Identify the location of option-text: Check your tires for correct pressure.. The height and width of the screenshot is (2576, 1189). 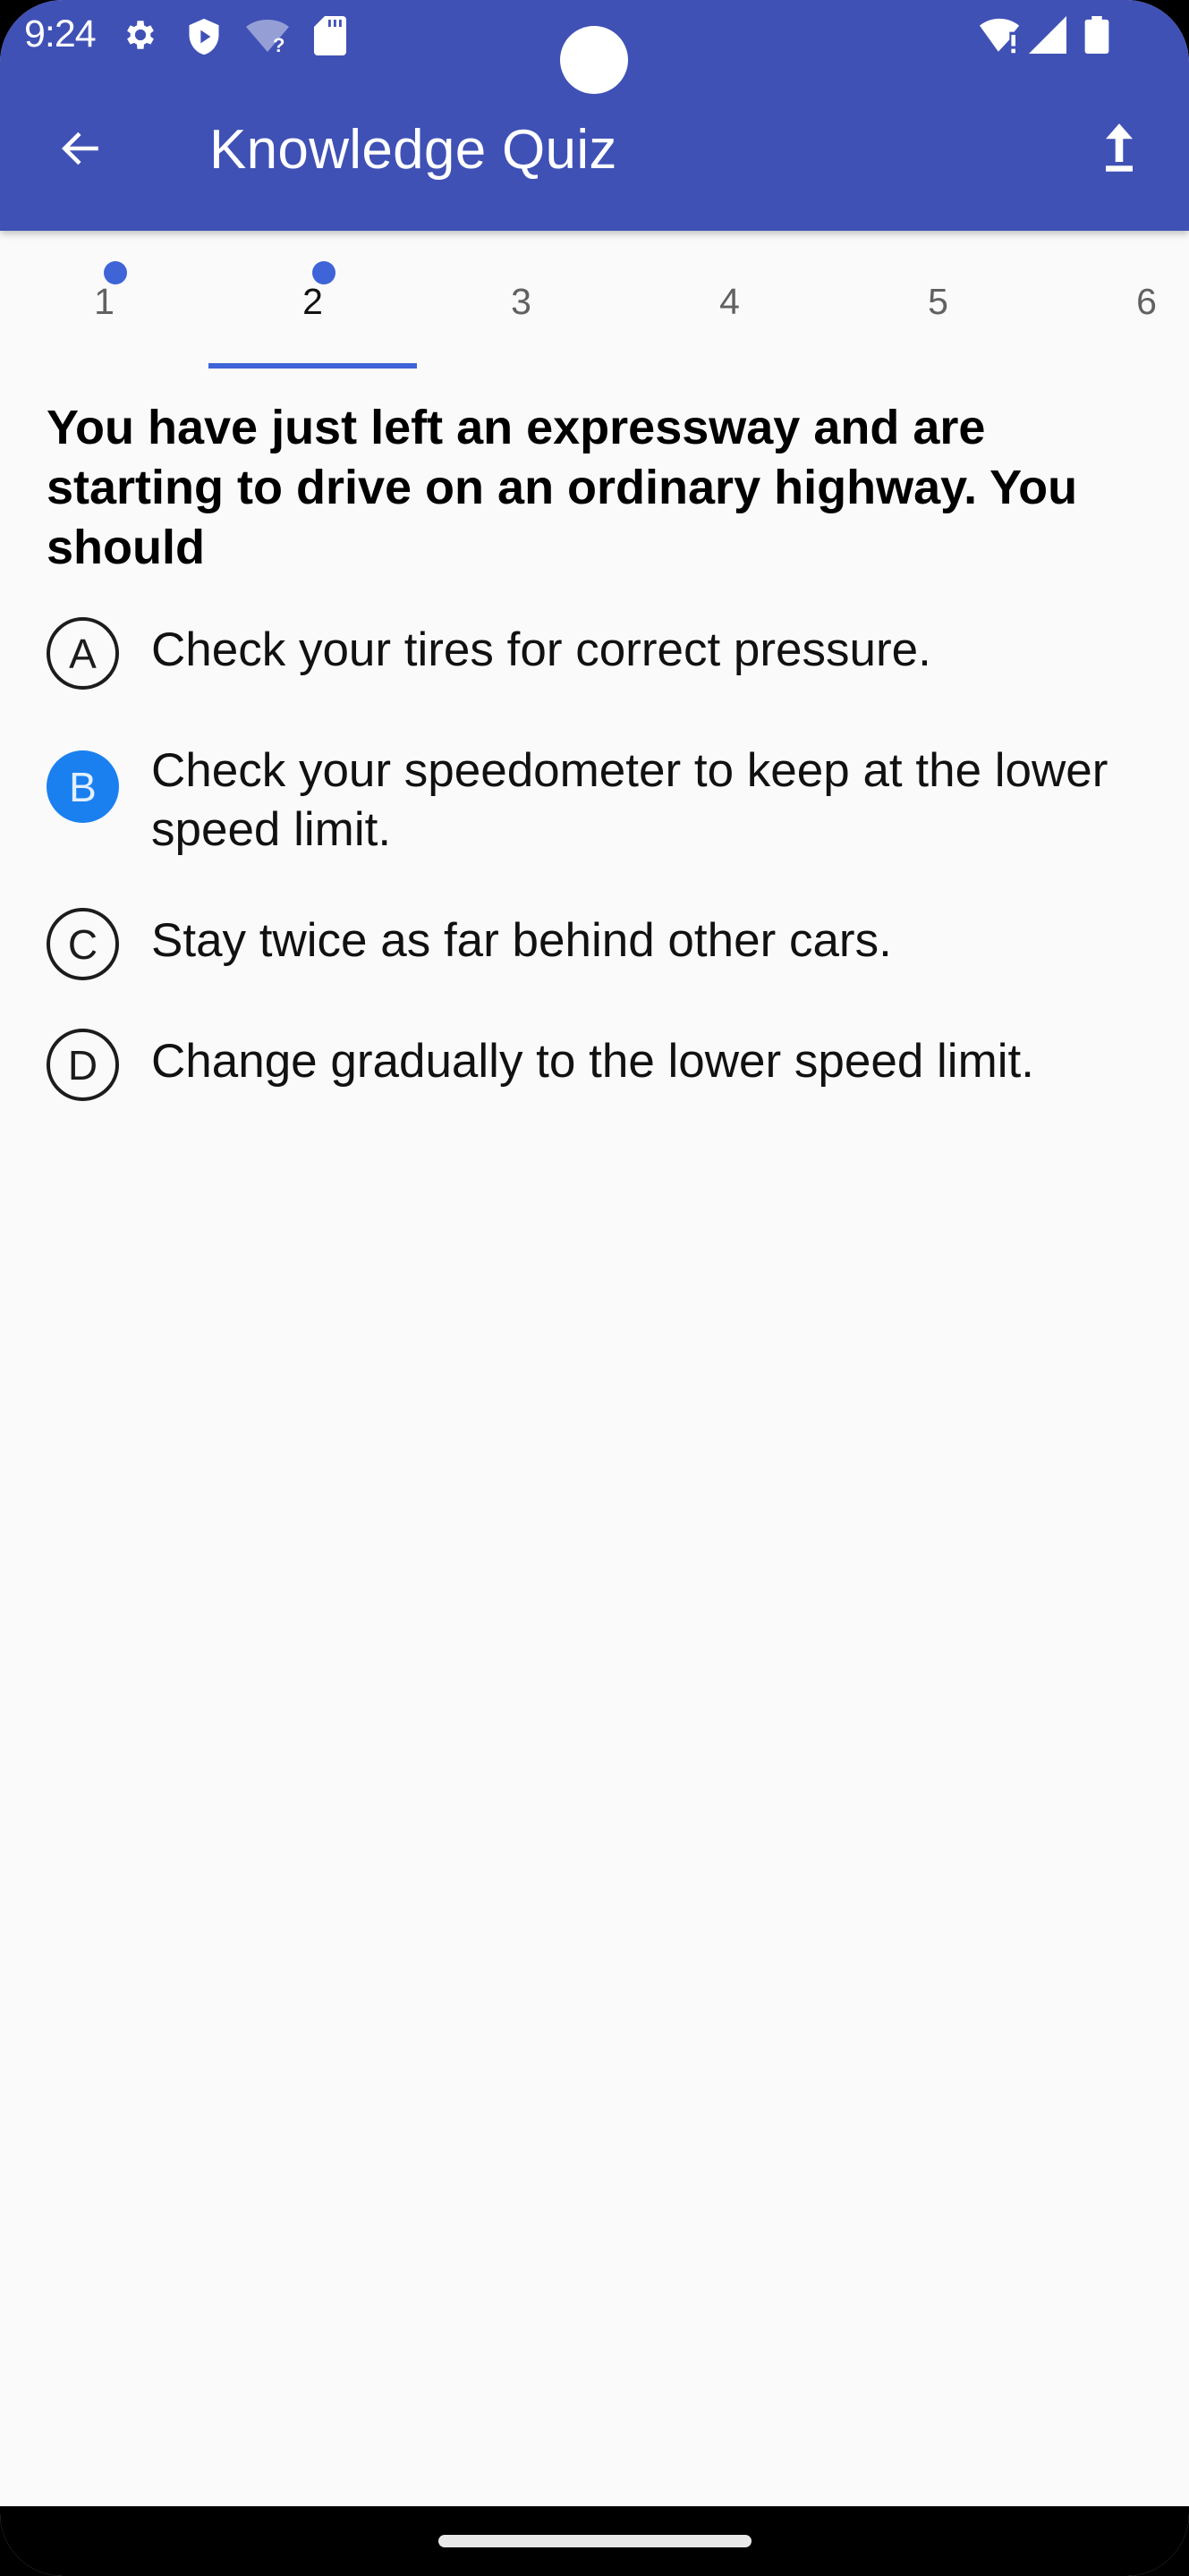
(541, 649).